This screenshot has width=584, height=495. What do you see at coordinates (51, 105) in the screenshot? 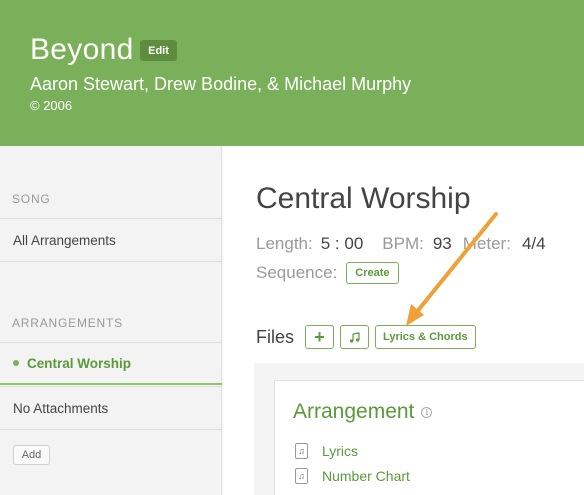
I see `song-copyright: © 2006` at bounding box center [51, 105].